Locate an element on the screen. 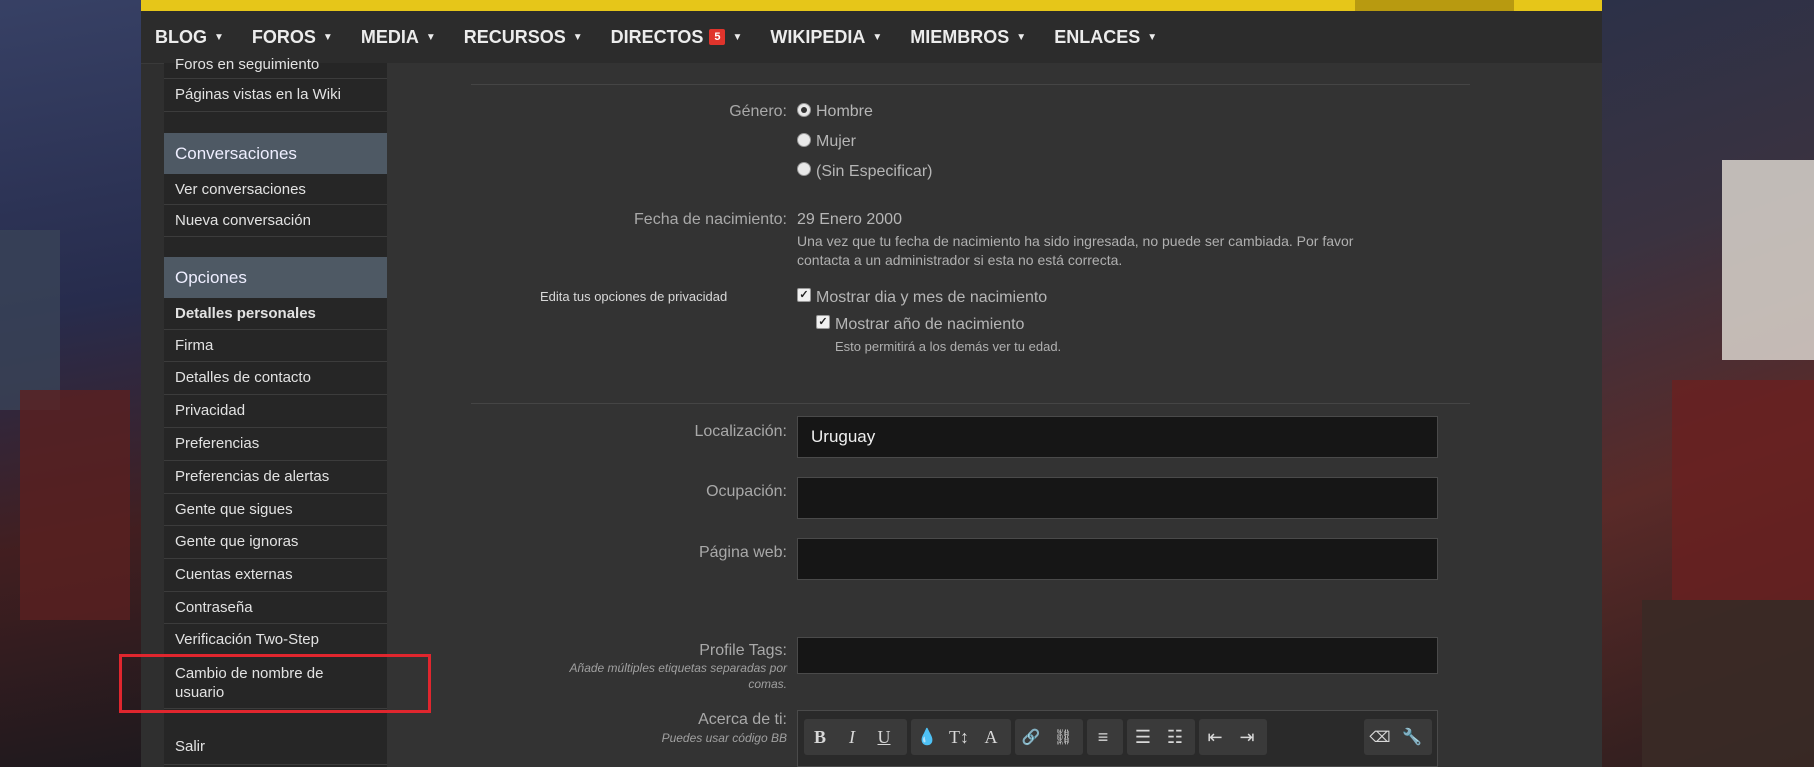 The image size is (1814, 767). font-size-icon: T↕ is located at coordinates (959, 737).